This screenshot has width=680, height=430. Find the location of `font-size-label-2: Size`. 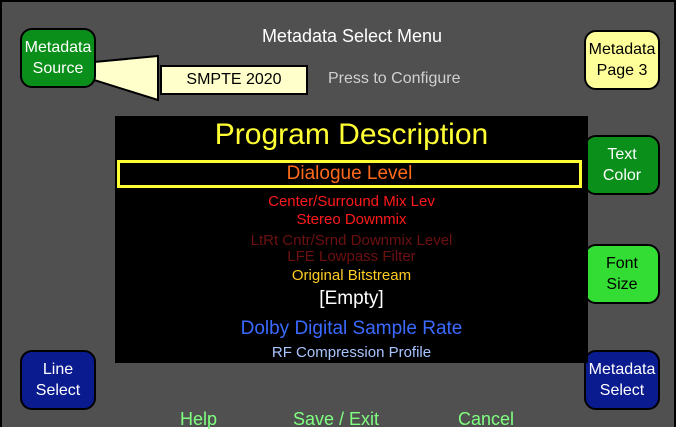

font-size-label-2: Size is located at coordinates (622, 284).